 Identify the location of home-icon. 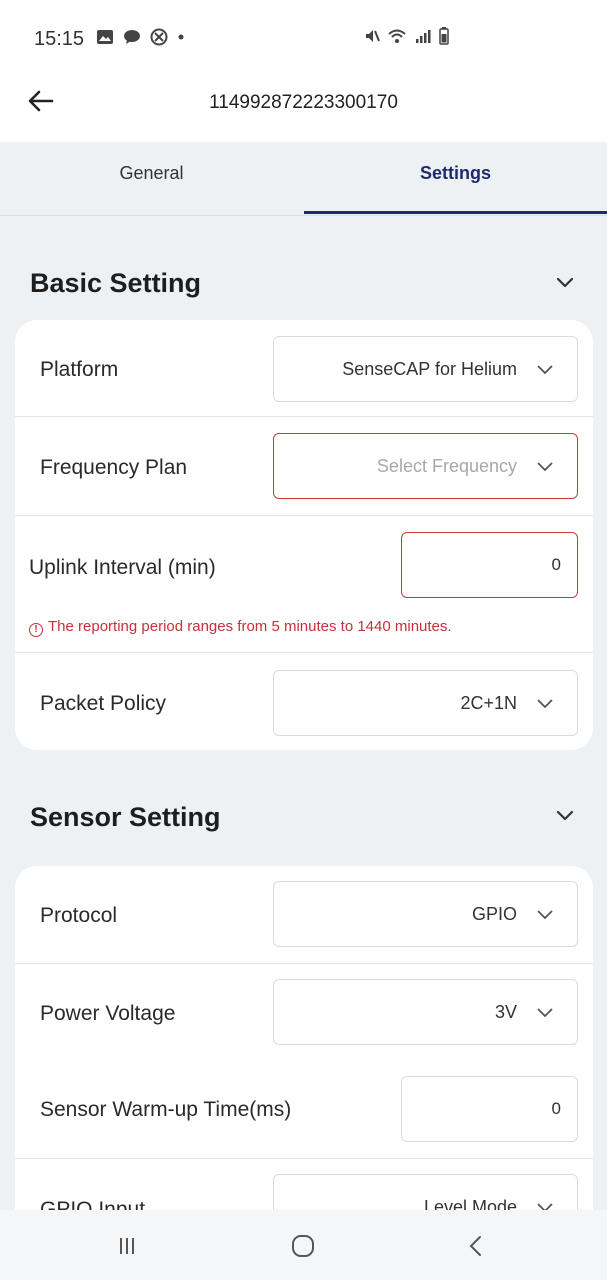
(303, 1246).